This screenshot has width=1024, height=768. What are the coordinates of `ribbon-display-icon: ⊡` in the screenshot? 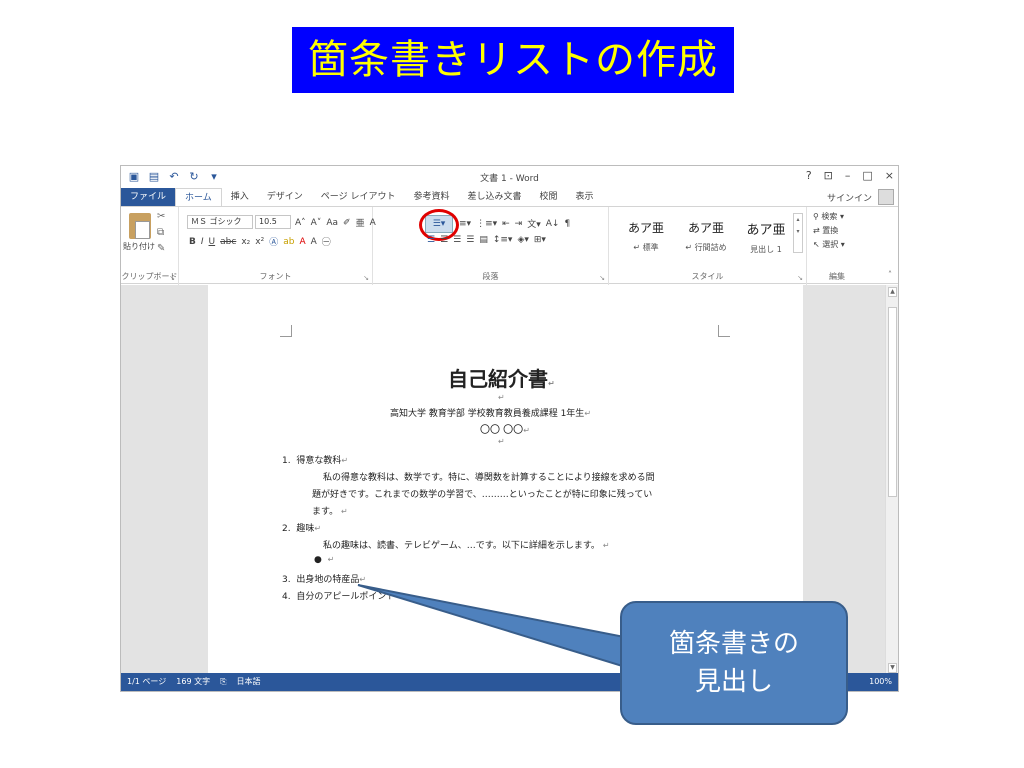 It's located at (828, 175).